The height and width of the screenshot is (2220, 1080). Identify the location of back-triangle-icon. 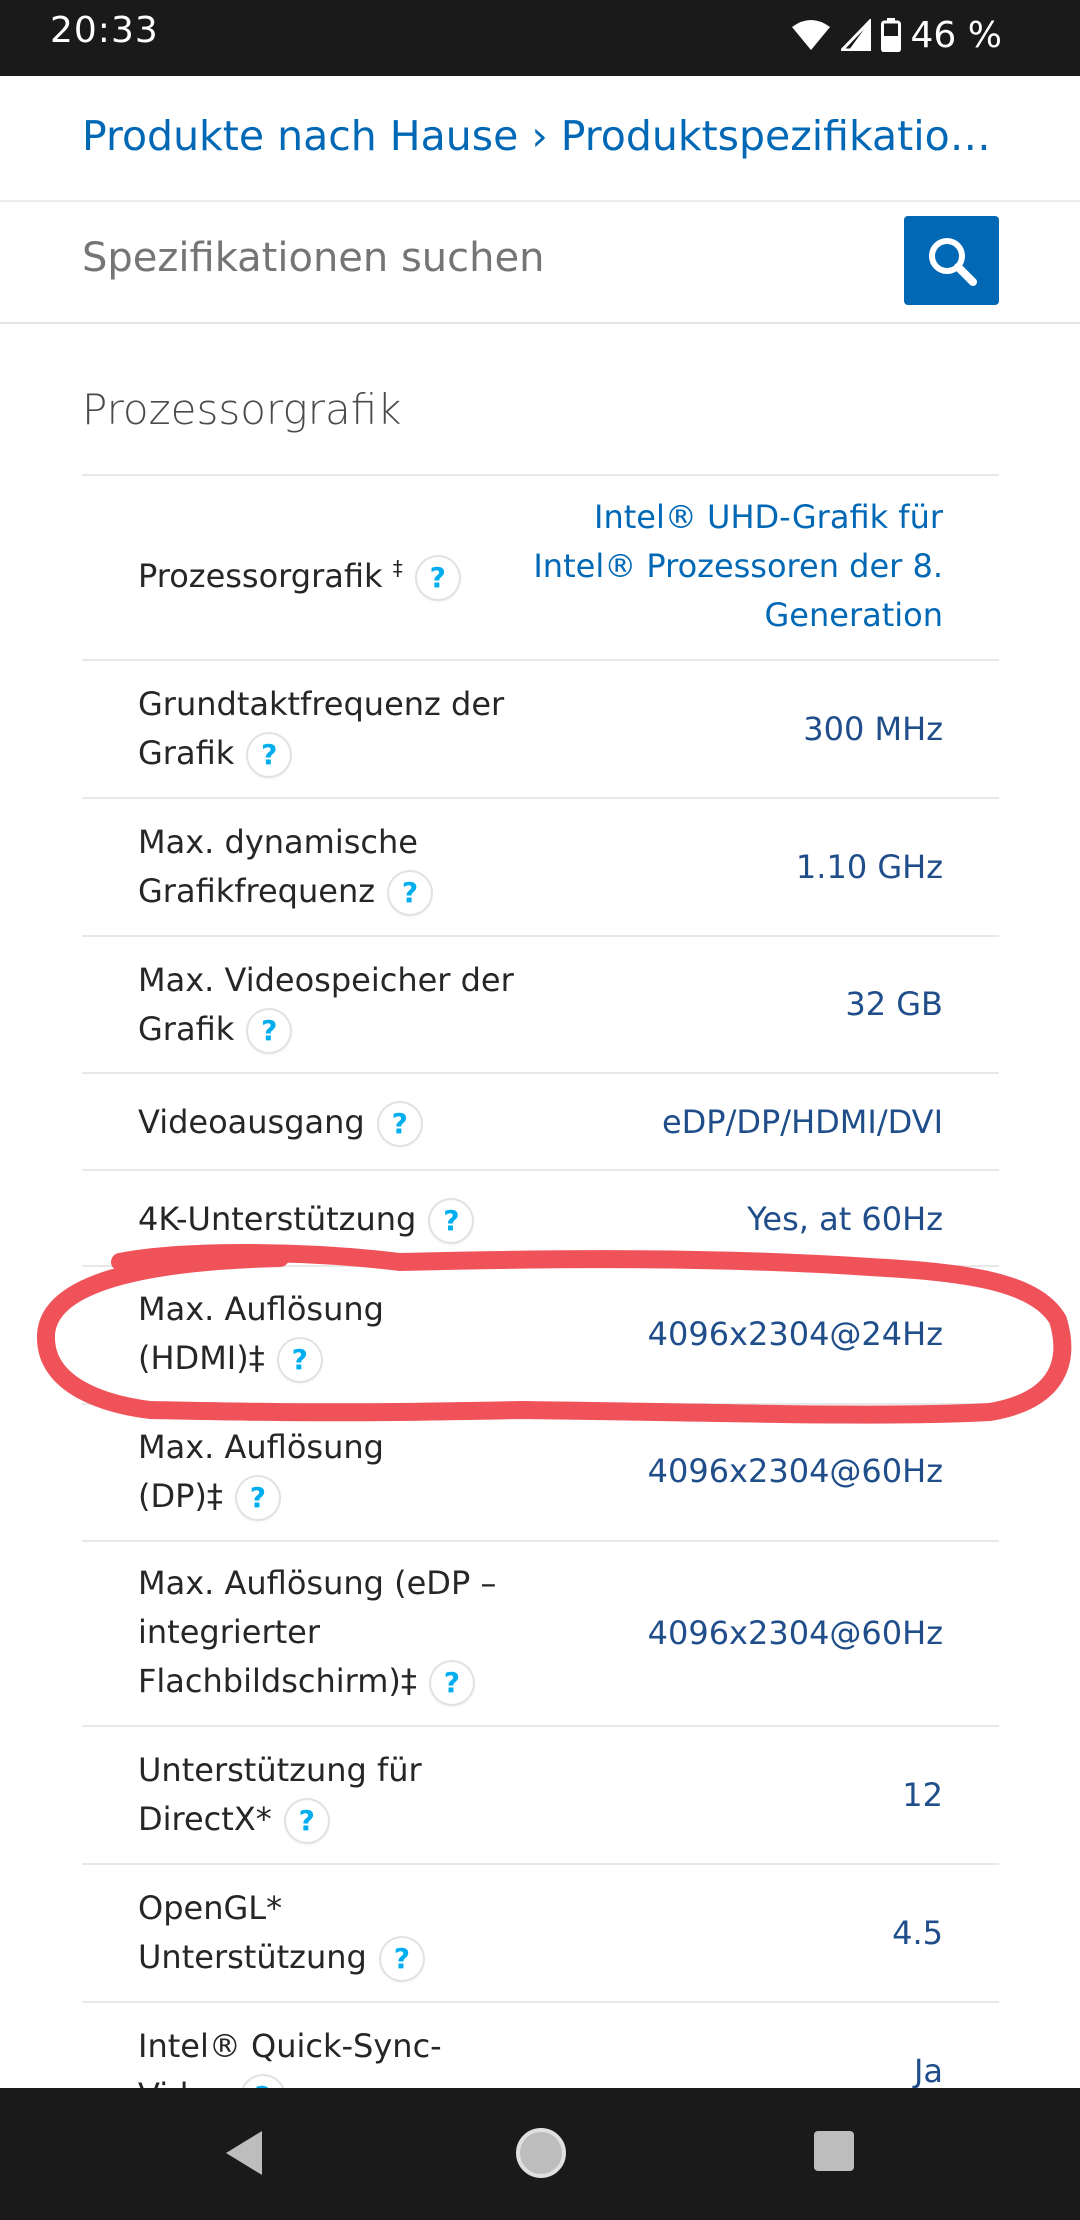
(244, 2153).